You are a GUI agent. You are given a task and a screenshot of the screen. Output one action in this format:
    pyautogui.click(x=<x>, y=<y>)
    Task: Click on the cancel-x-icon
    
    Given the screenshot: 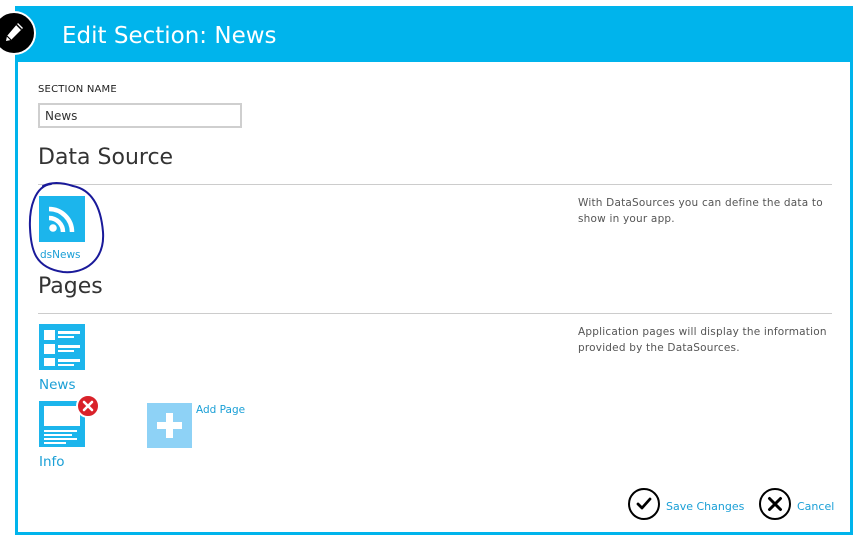 What is the action you would take?
    pyautogui.click(x=775, y=504)
    